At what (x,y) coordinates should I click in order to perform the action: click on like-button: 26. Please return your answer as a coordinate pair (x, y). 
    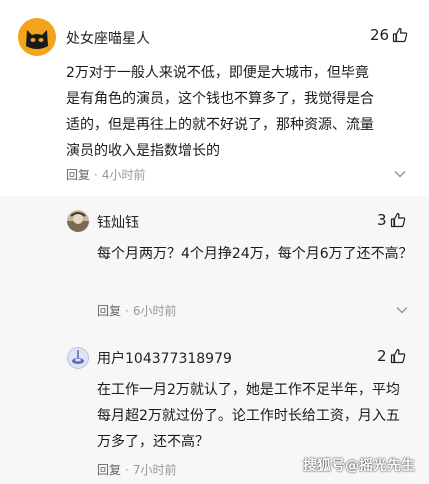
    Looking at the image, I should click on (389, 35).